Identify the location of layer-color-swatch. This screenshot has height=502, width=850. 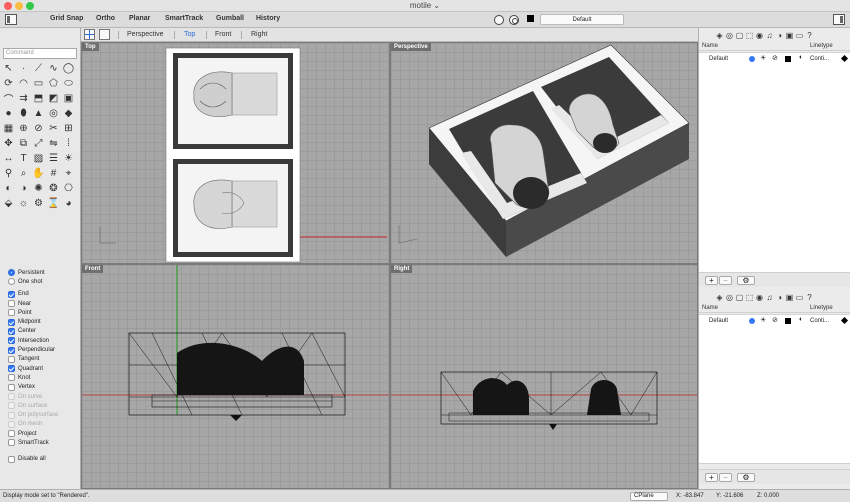
(788, 321).